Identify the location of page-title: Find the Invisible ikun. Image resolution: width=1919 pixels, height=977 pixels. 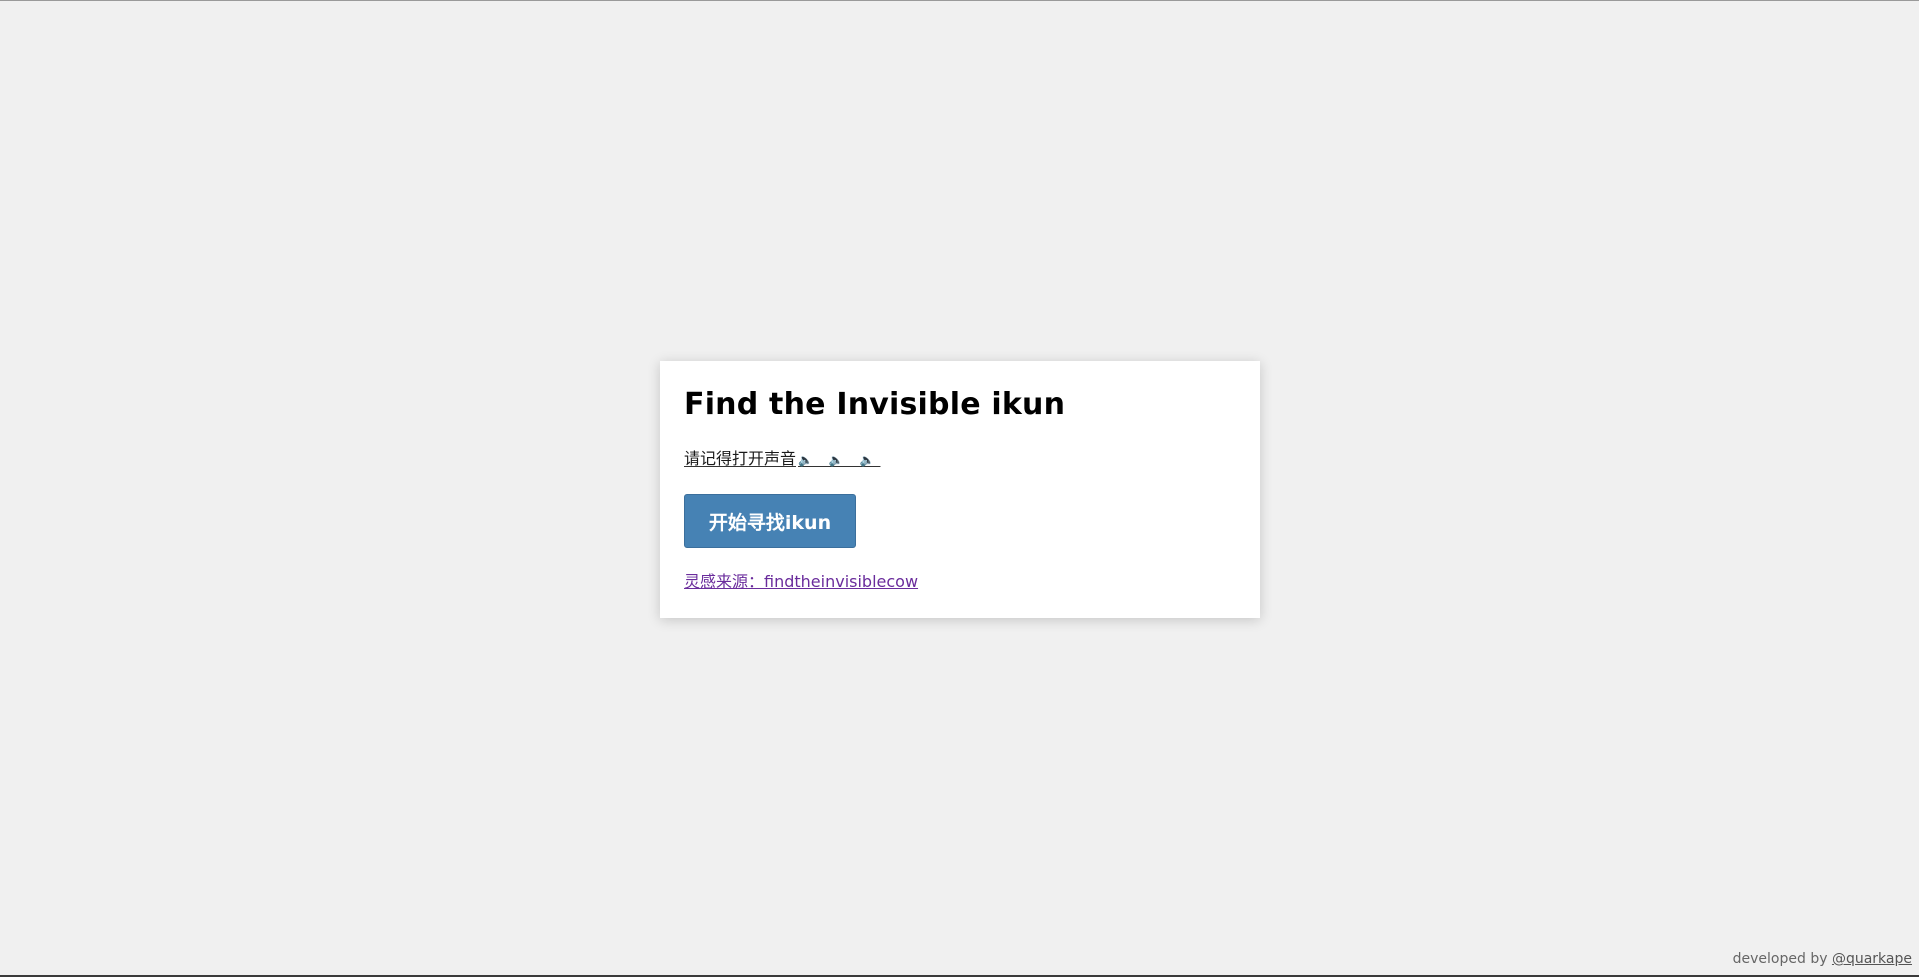
(875, 404).